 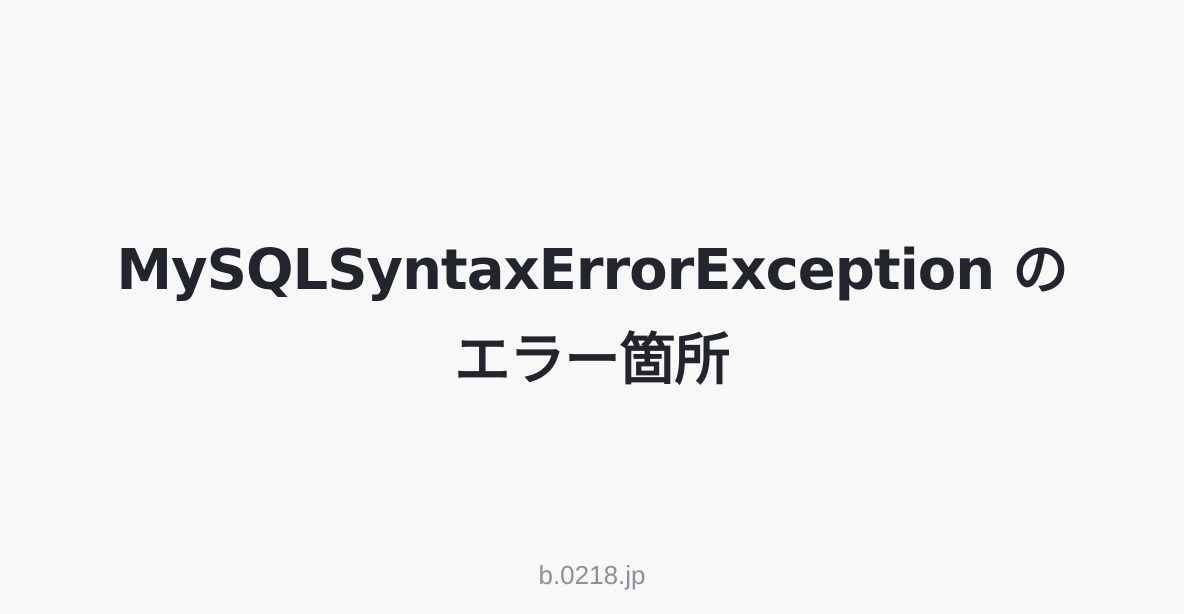 What do you see at coordinates (592, 270) in the screenshot?
I see `title-line-1: MySQLSyntaxErrorException の` at bounding box center [592, 270].